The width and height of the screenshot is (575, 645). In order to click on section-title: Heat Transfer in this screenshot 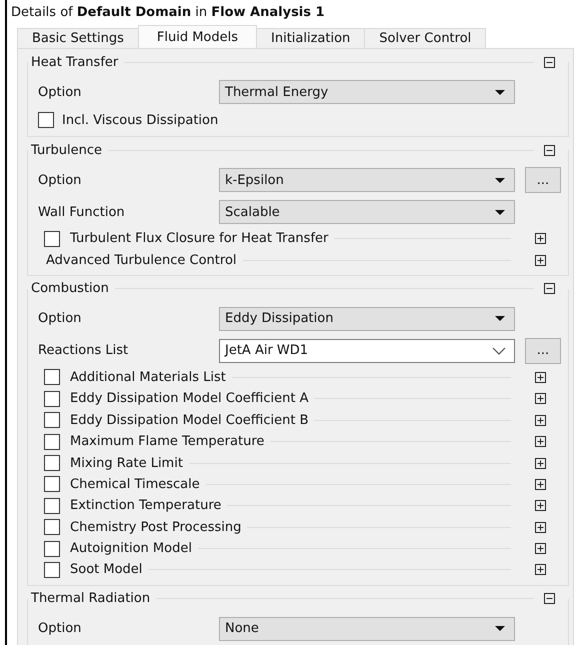, I will do `click(75, 62)`.